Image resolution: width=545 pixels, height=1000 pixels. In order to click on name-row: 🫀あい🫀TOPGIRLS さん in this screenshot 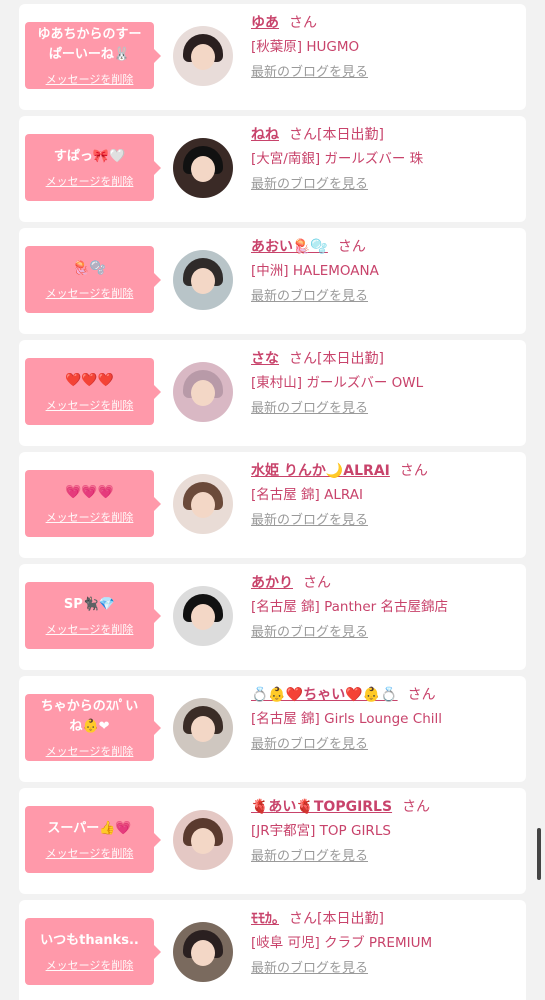, I will do `click(384, 806)`.